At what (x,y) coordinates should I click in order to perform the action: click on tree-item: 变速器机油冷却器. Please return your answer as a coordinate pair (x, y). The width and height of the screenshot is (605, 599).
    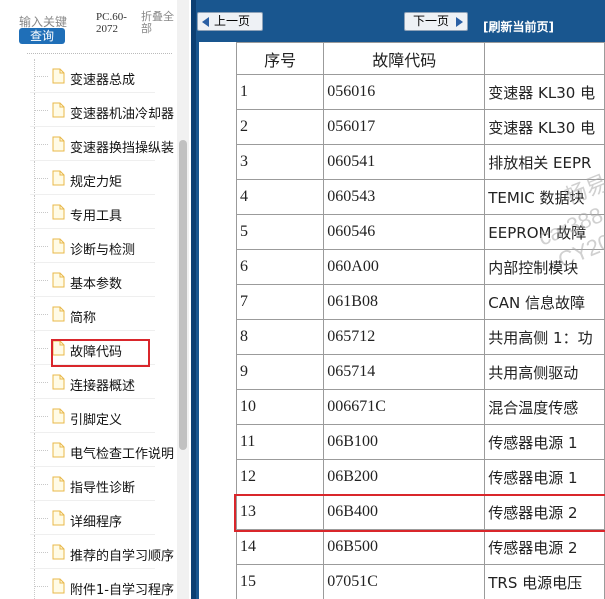
    Looking at the image, I should click on (88, 110).